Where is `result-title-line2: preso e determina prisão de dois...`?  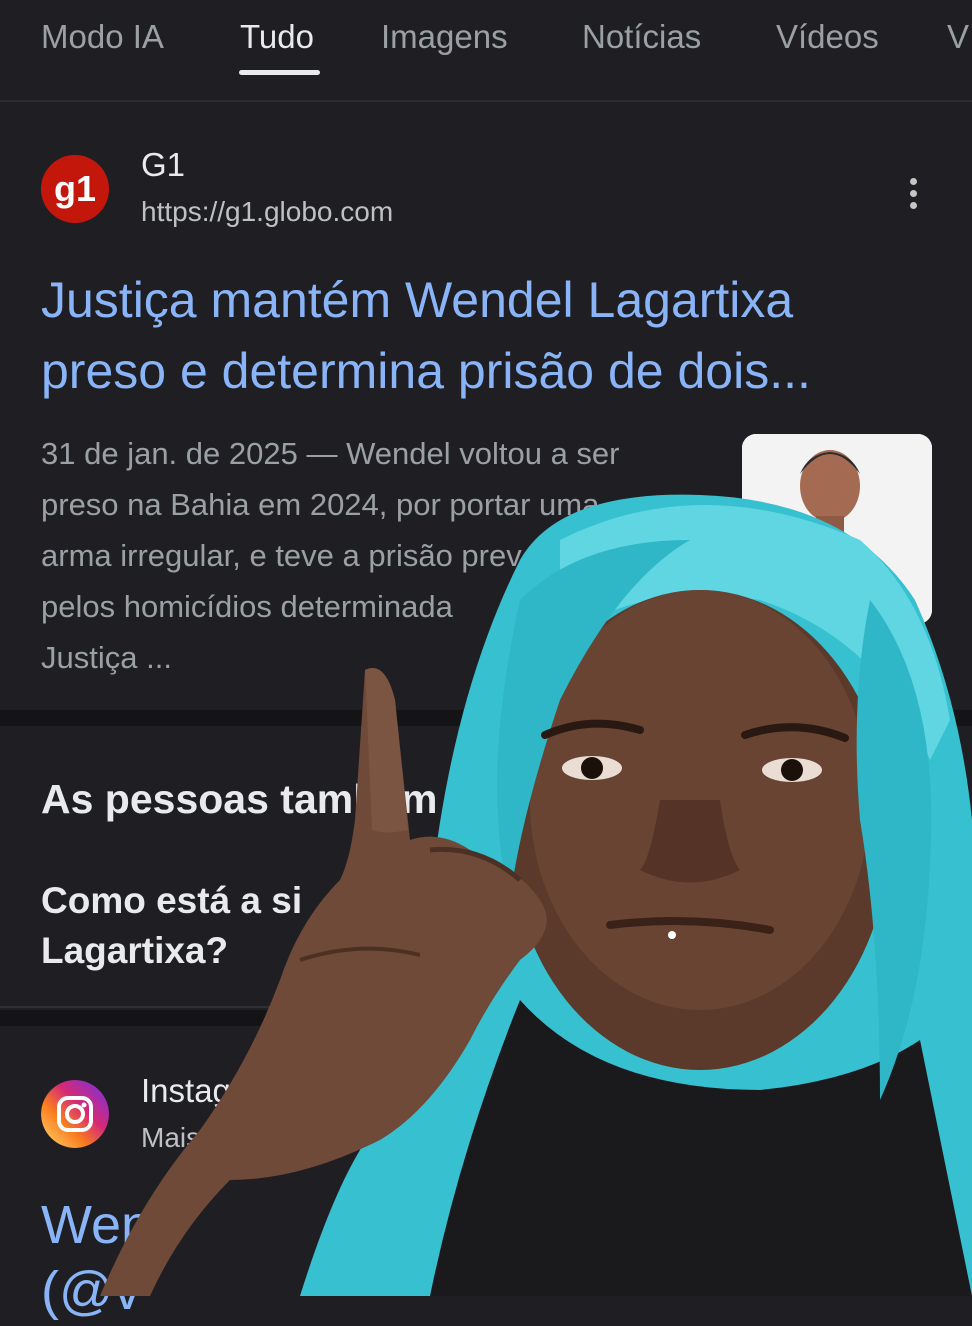 result-title-line2: preso e determina prisão de dois... is located at coordinates (426, 371).